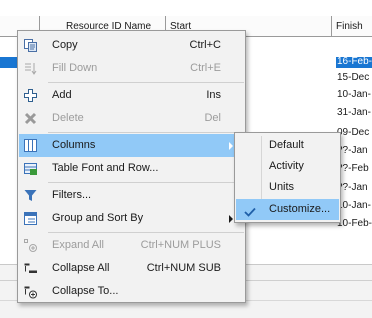  Describe the element at coordinates (354, 224) in the screenshot. I see `finish-cell: 10-Feb-` at that location.